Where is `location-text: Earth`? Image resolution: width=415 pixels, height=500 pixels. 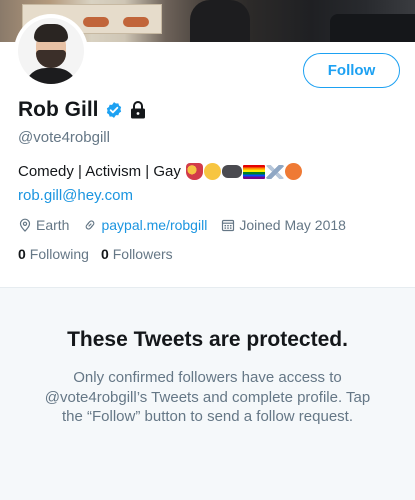 location-text: Earth is located at coordinates (53, 225).